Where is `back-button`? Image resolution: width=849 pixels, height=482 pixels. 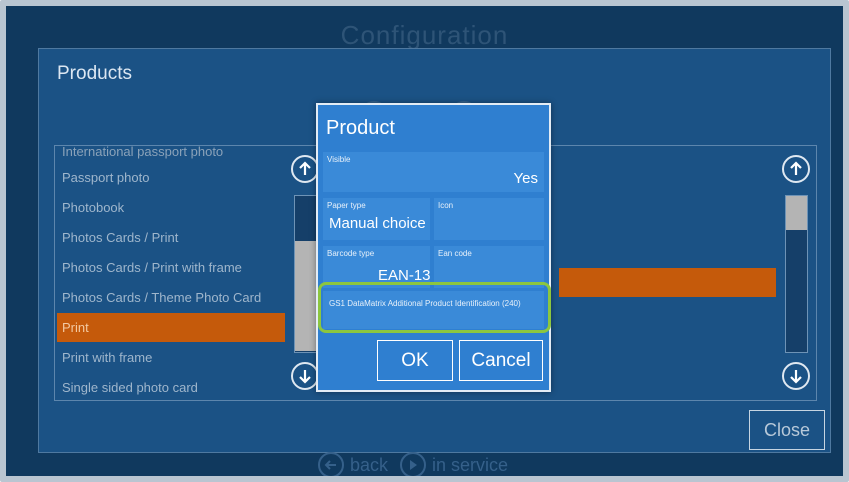
back-button is located at coordinates (331, 464).